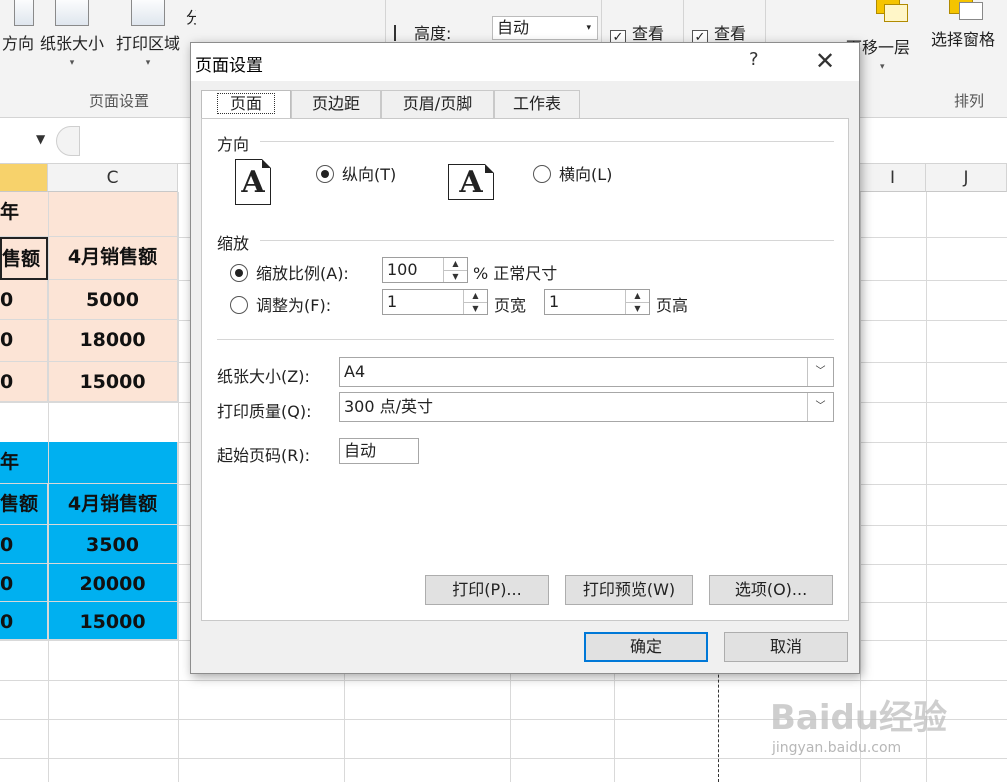 Image resolution: width=1007 pixels, height=782 pixels. Describe the element at coordinates (280, 304) in the screenshot. I see `fit-to-radio: 调整为(F):` at that location.